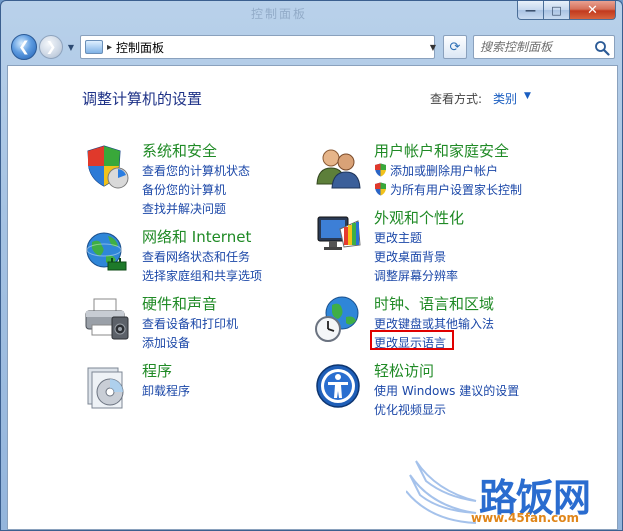 The height and width of the screenshot is (531, 623). Describe the element at coordinates (338, 233) in the screenshot. I see `monitor-palette-icon` at that location.